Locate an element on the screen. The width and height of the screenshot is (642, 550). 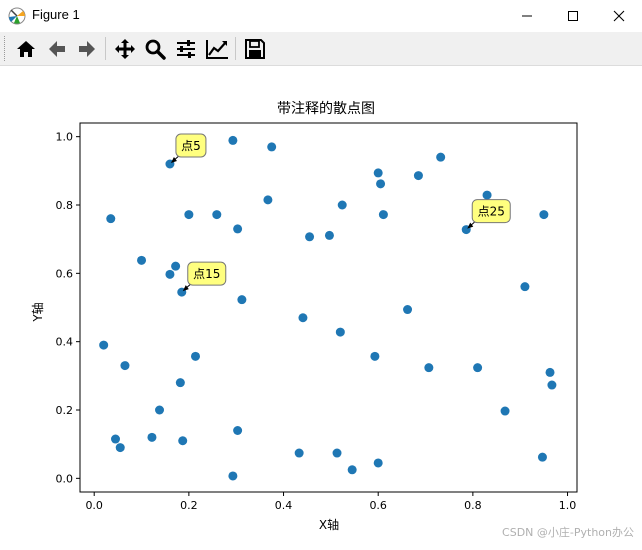
zoom-magnifier-icon is located at coordinates (155, 49).